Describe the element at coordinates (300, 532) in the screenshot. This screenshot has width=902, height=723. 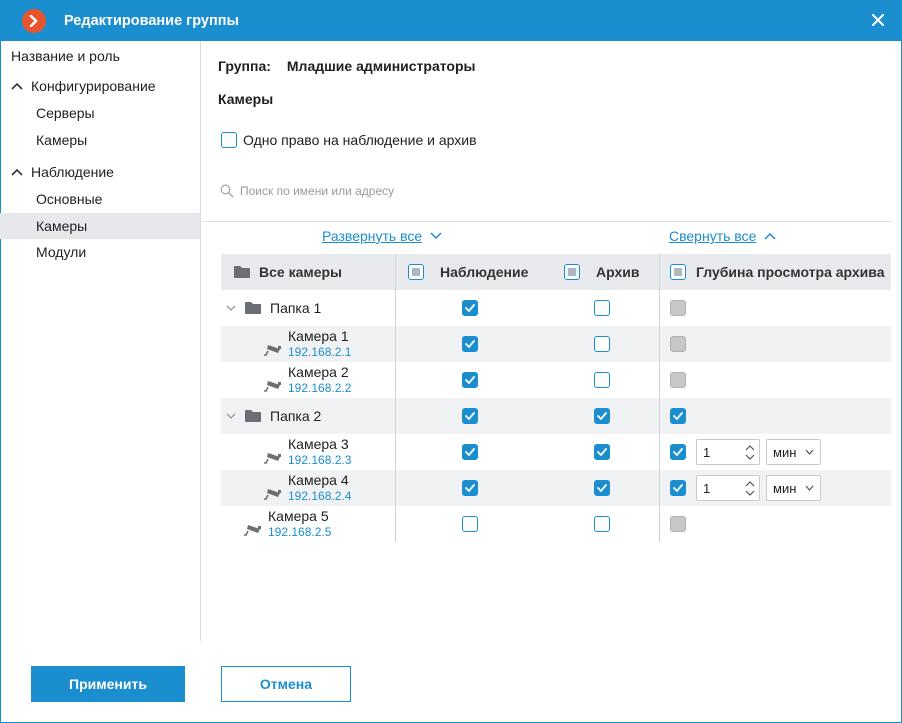
I see `camera-ip: 192.168.2.5` at that location.